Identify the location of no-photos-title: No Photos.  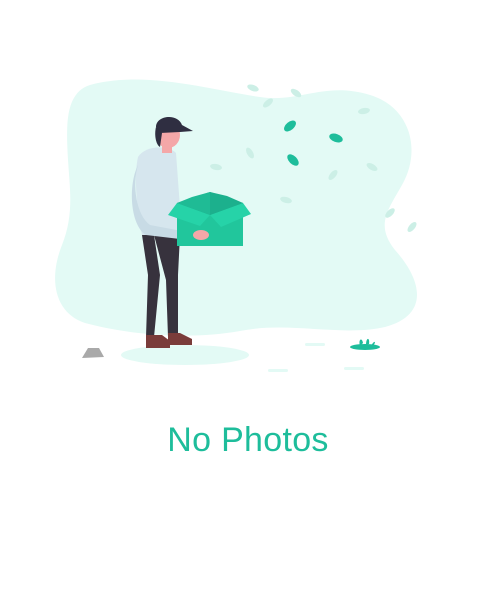
(248, 440).